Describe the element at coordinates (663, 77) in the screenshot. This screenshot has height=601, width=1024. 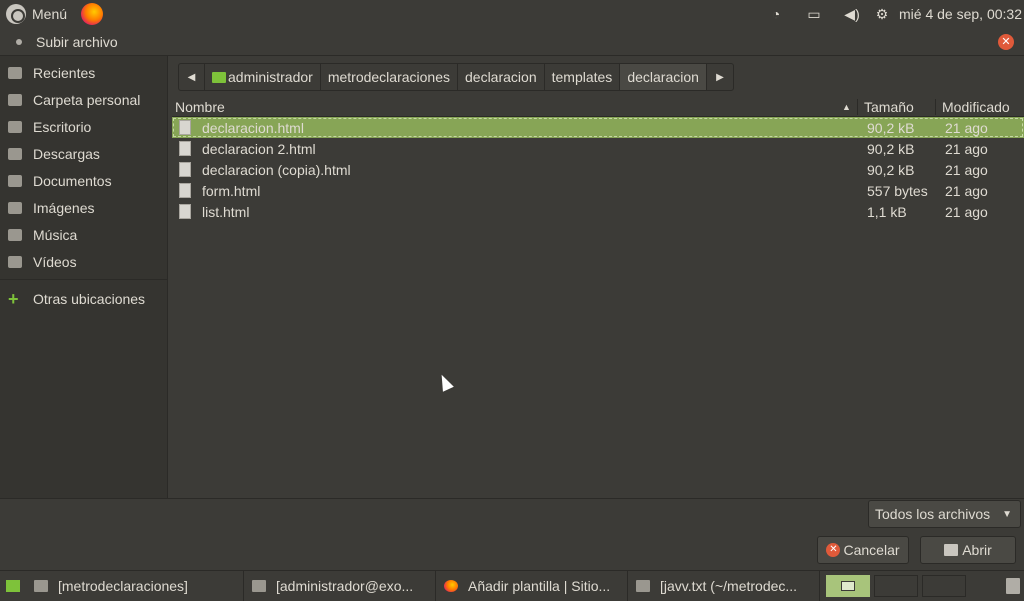
I see `path-segment-current: declaracion` at that location.